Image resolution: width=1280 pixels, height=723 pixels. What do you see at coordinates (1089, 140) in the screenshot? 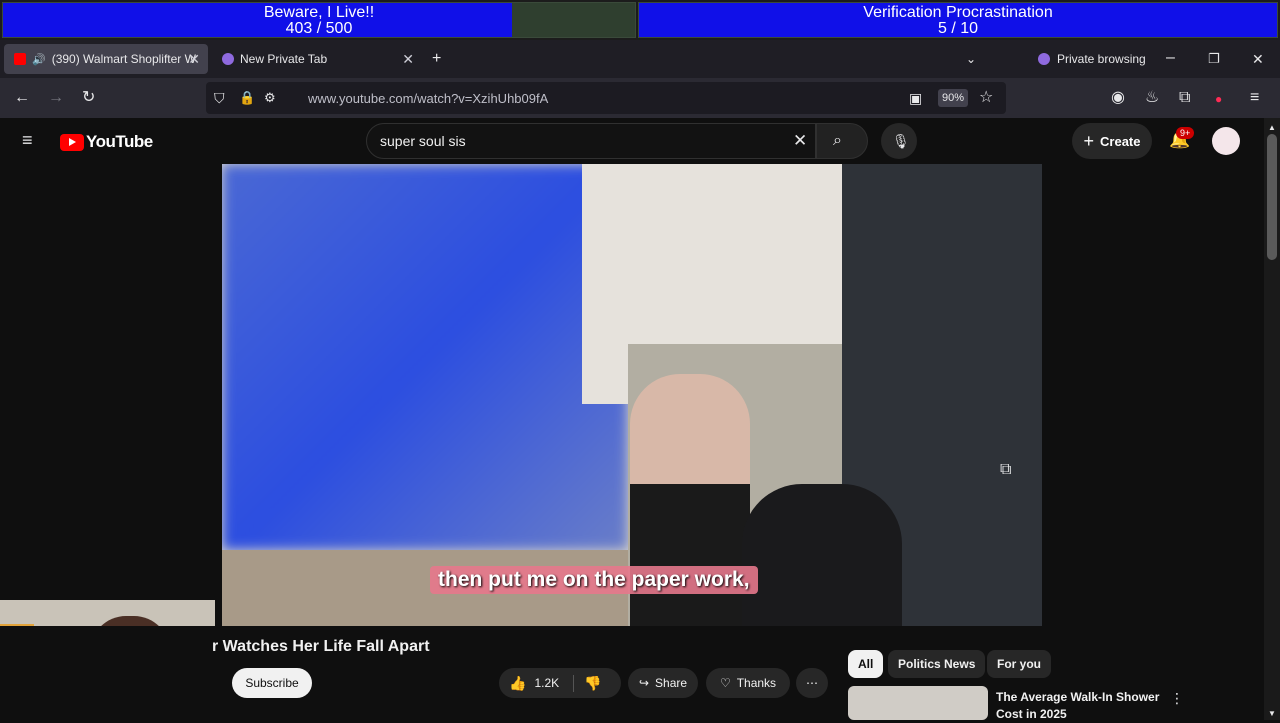
I see `plus-icon: +` at bounding box center [1089, 140].